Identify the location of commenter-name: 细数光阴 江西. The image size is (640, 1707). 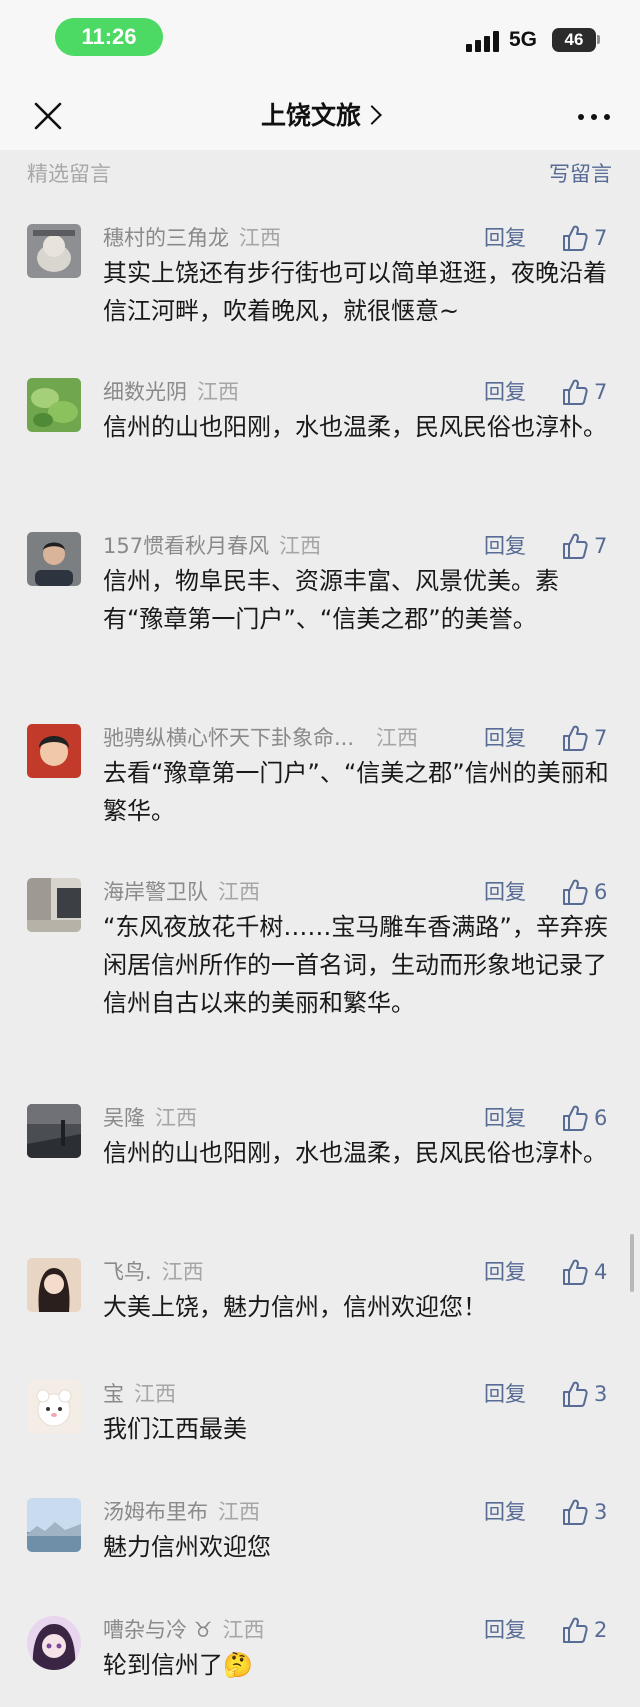
(171, 392).